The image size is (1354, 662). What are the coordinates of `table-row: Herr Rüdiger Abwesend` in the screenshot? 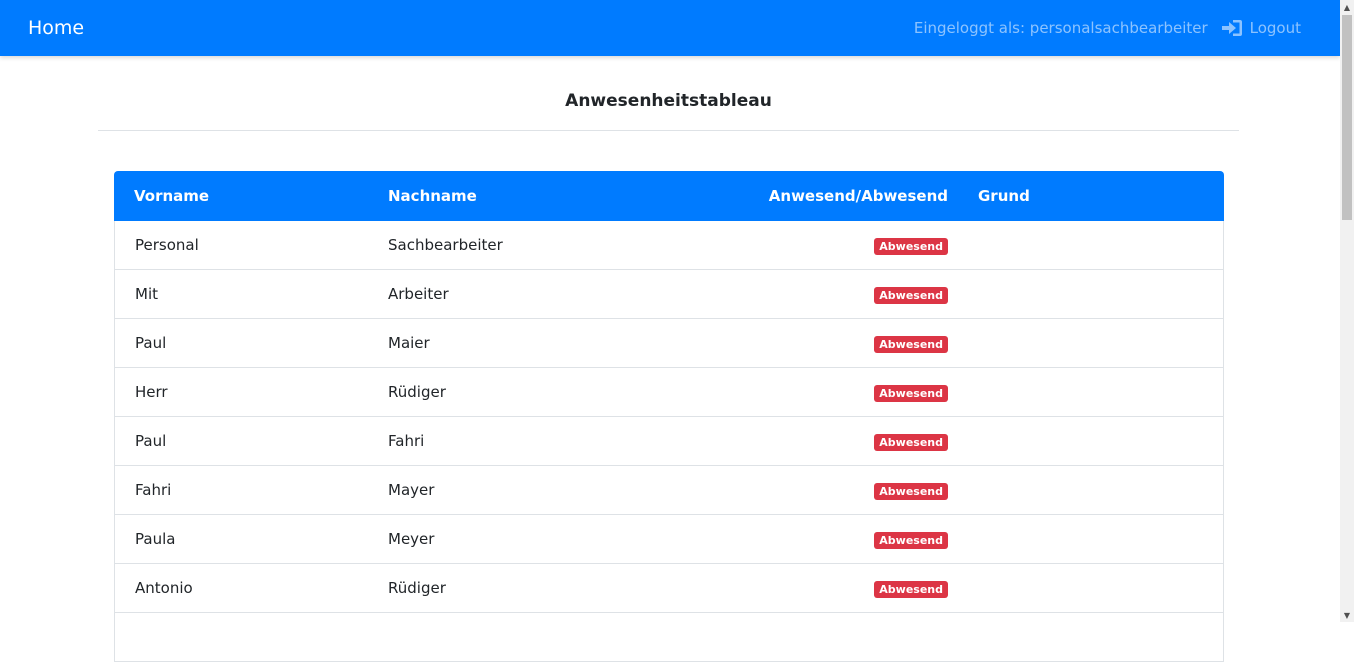 It's located at (669, 392).